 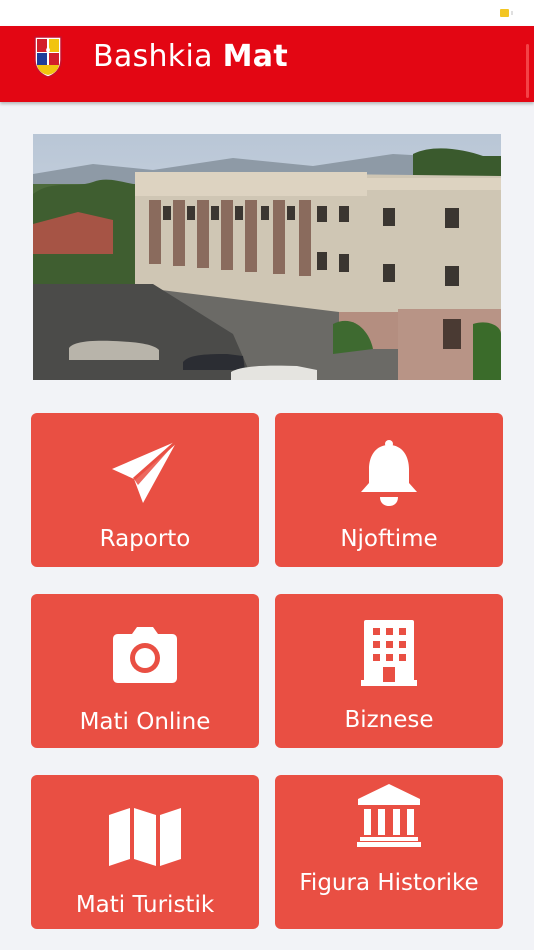 I want to click on municipality-crest-icon, so click(x=48, y=57).